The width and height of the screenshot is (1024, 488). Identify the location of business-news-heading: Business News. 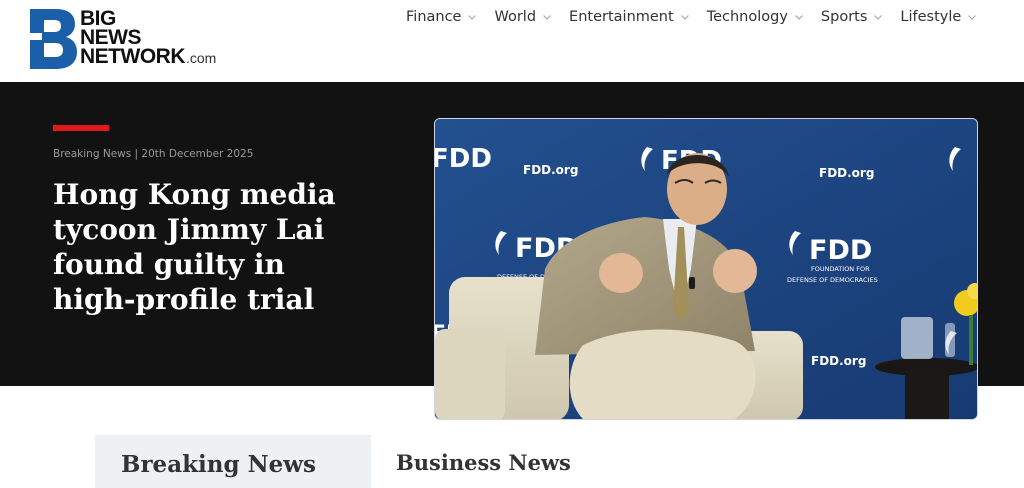
(483, 462).